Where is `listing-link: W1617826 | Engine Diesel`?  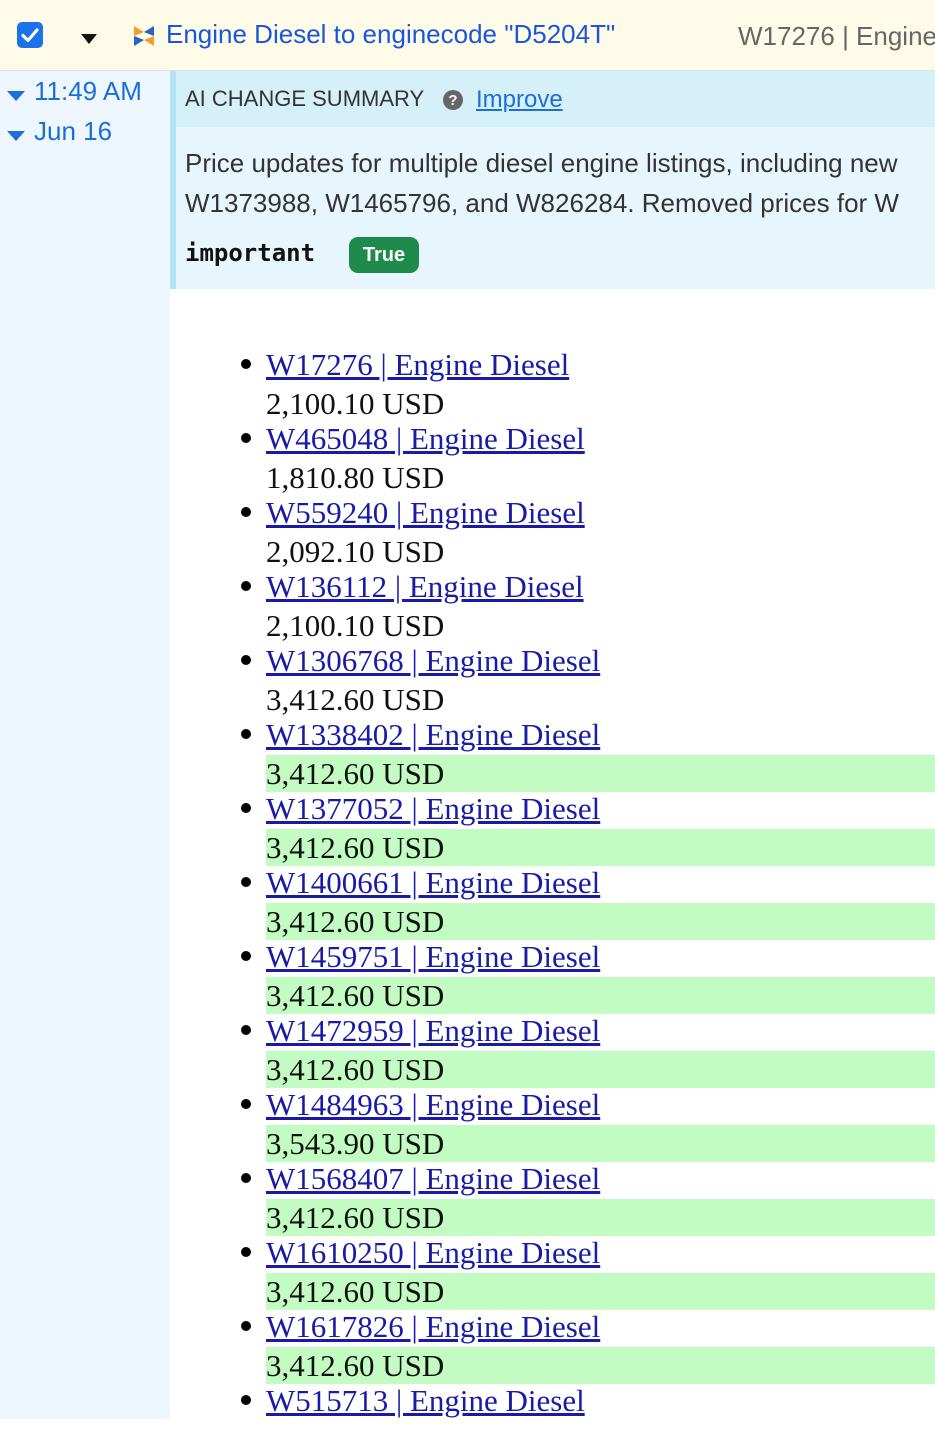 listing-link: W1617826 | Engine Diesel is located at coordinates (433, 1327).